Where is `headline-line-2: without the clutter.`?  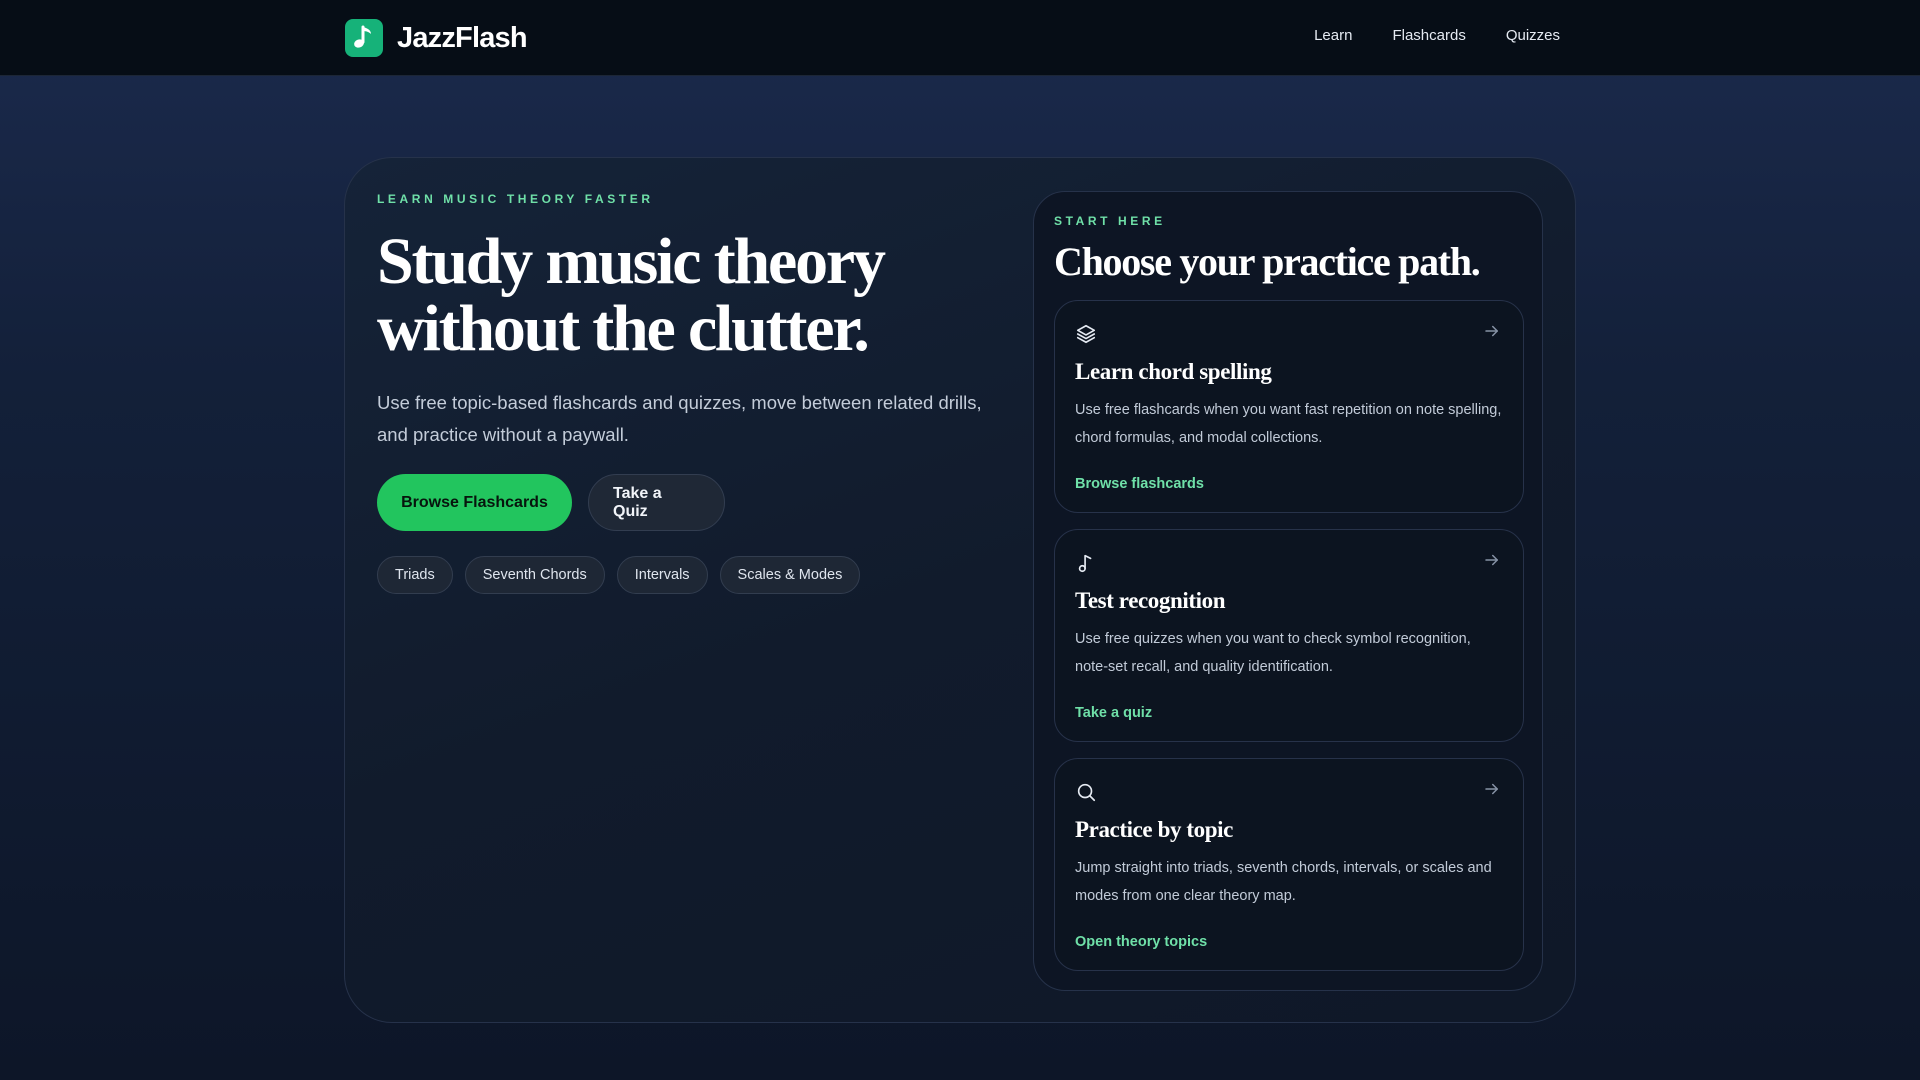 headline-line-2: without the clutter. is located at coordinates (623, 328).